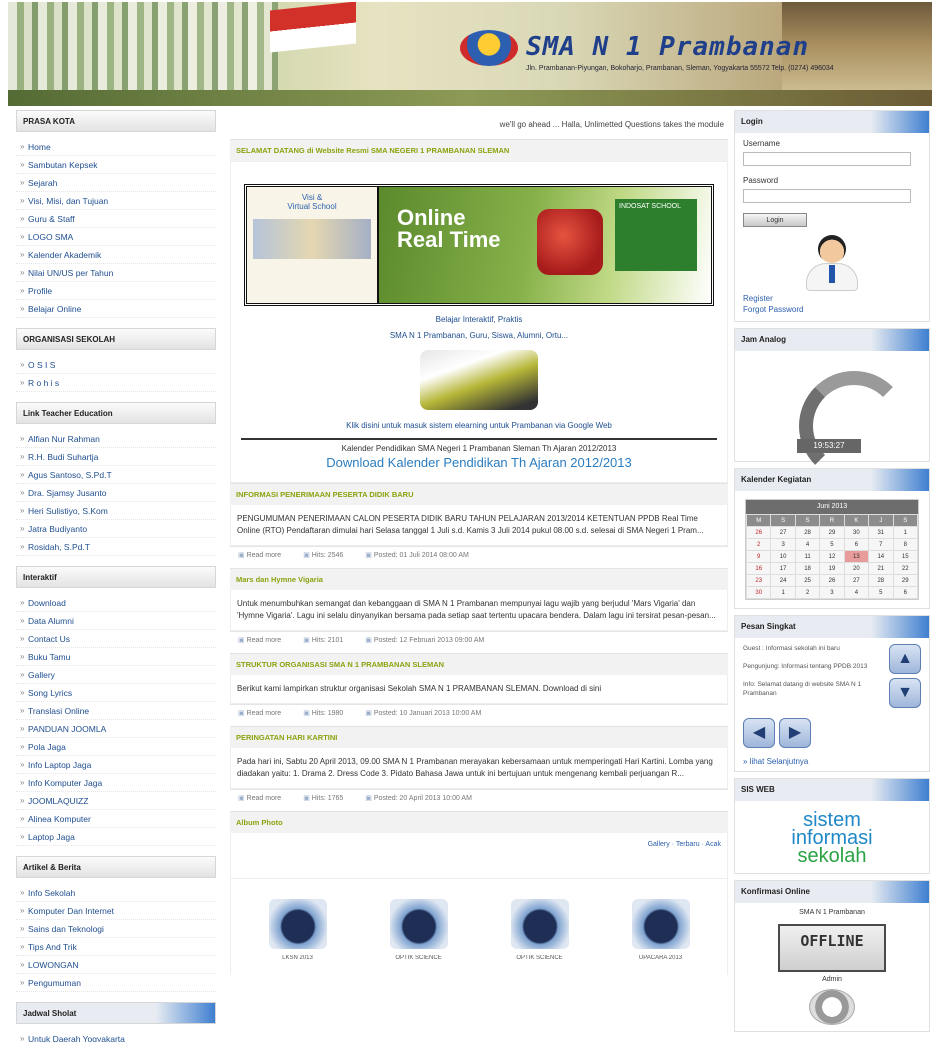  What do you see at coordinates (807, 580) in the screenshot?
I see `day-cell: 25` at bounding box center [807, 580].